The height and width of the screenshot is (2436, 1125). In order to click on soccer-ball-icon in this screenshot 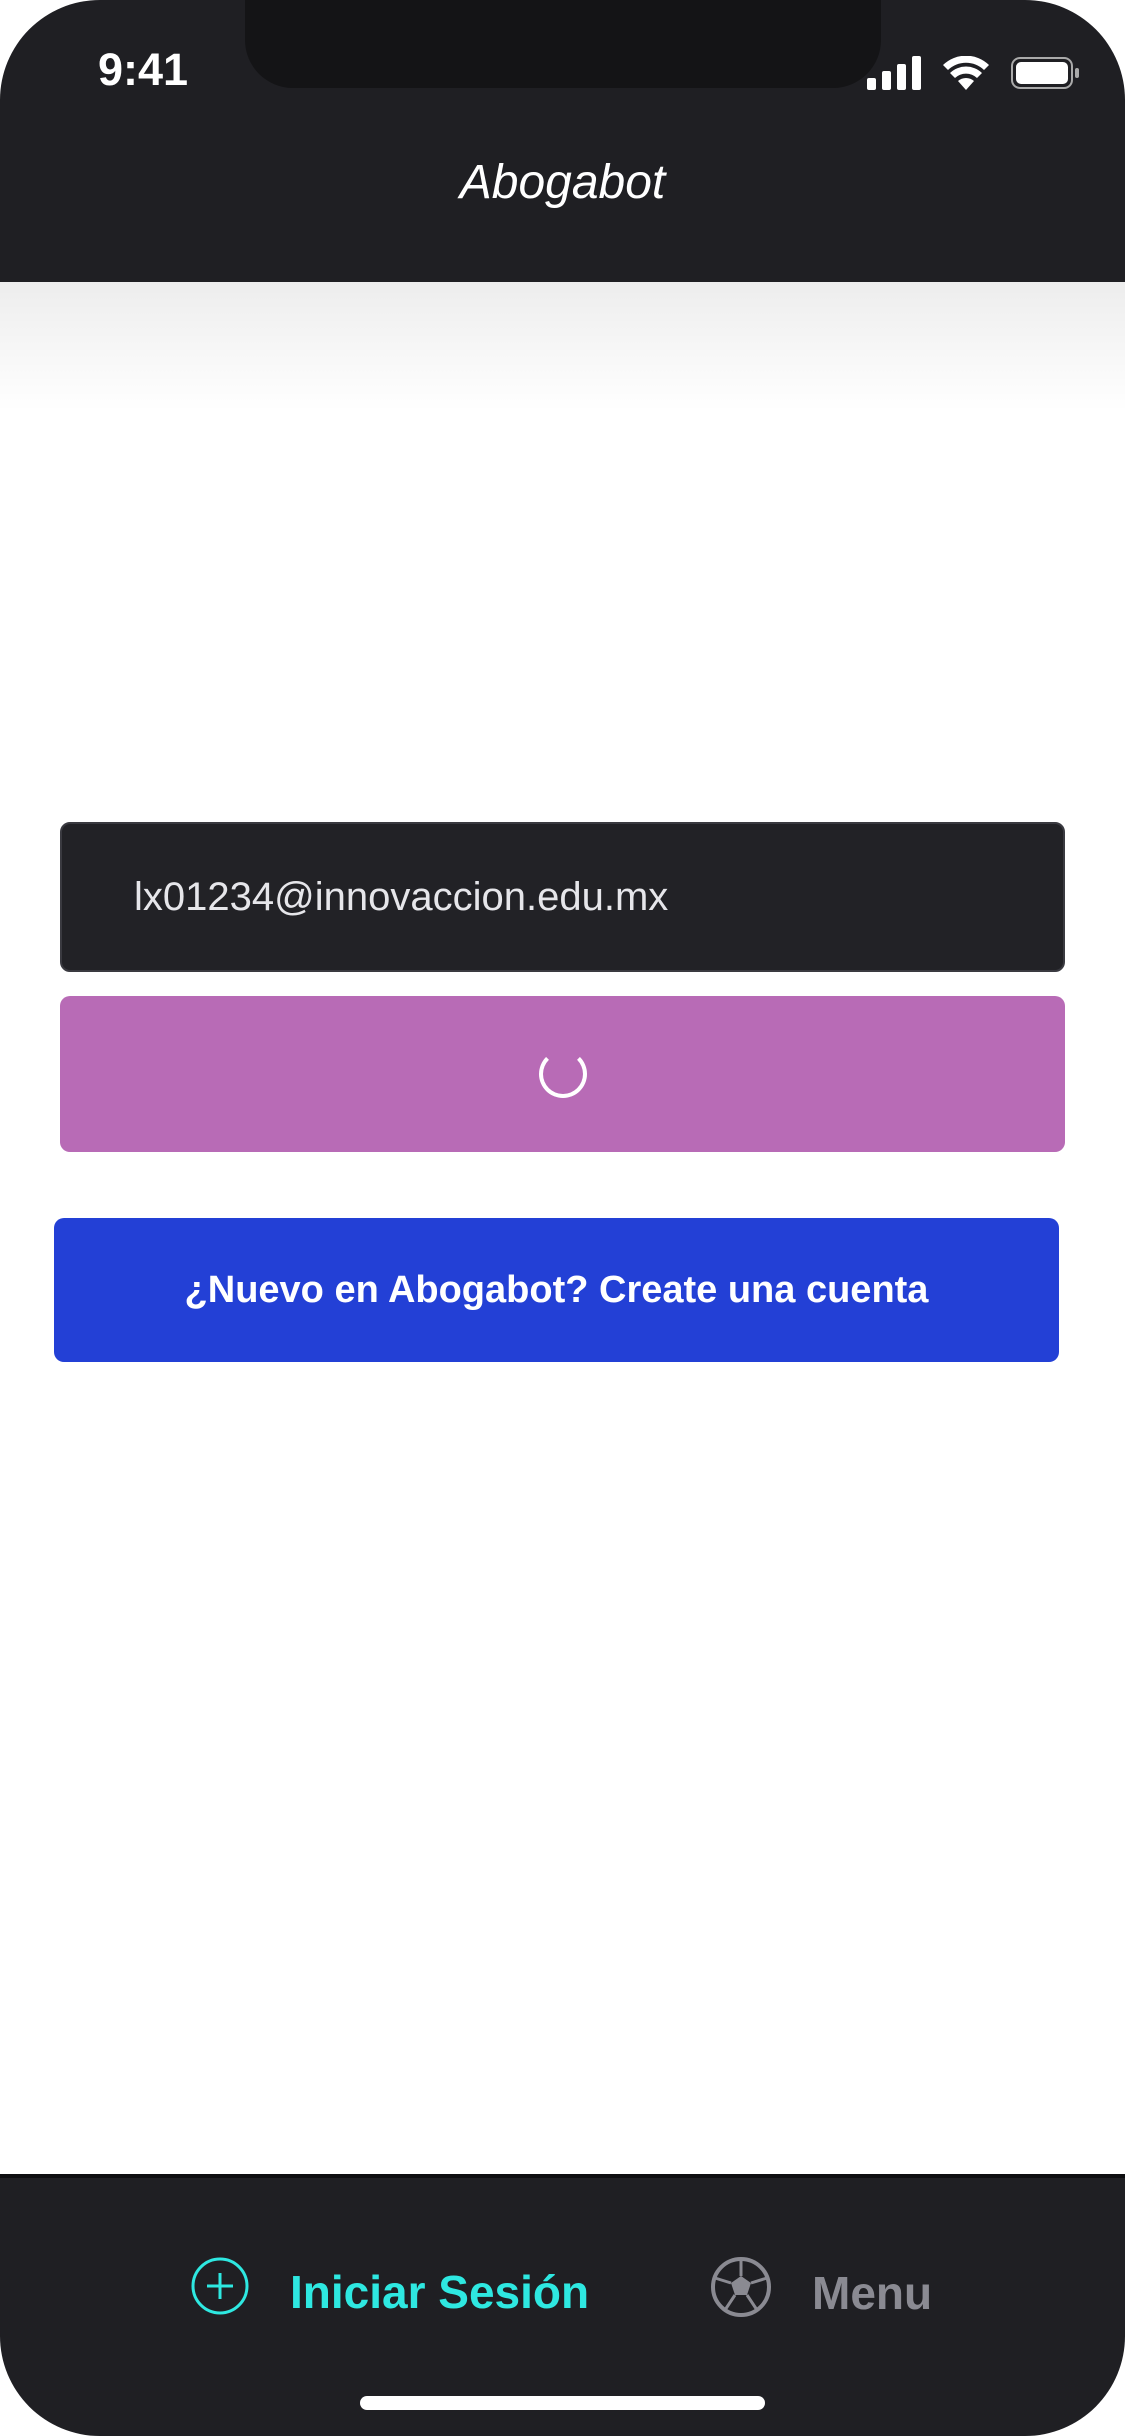, I will do `click(741, 2292)`.